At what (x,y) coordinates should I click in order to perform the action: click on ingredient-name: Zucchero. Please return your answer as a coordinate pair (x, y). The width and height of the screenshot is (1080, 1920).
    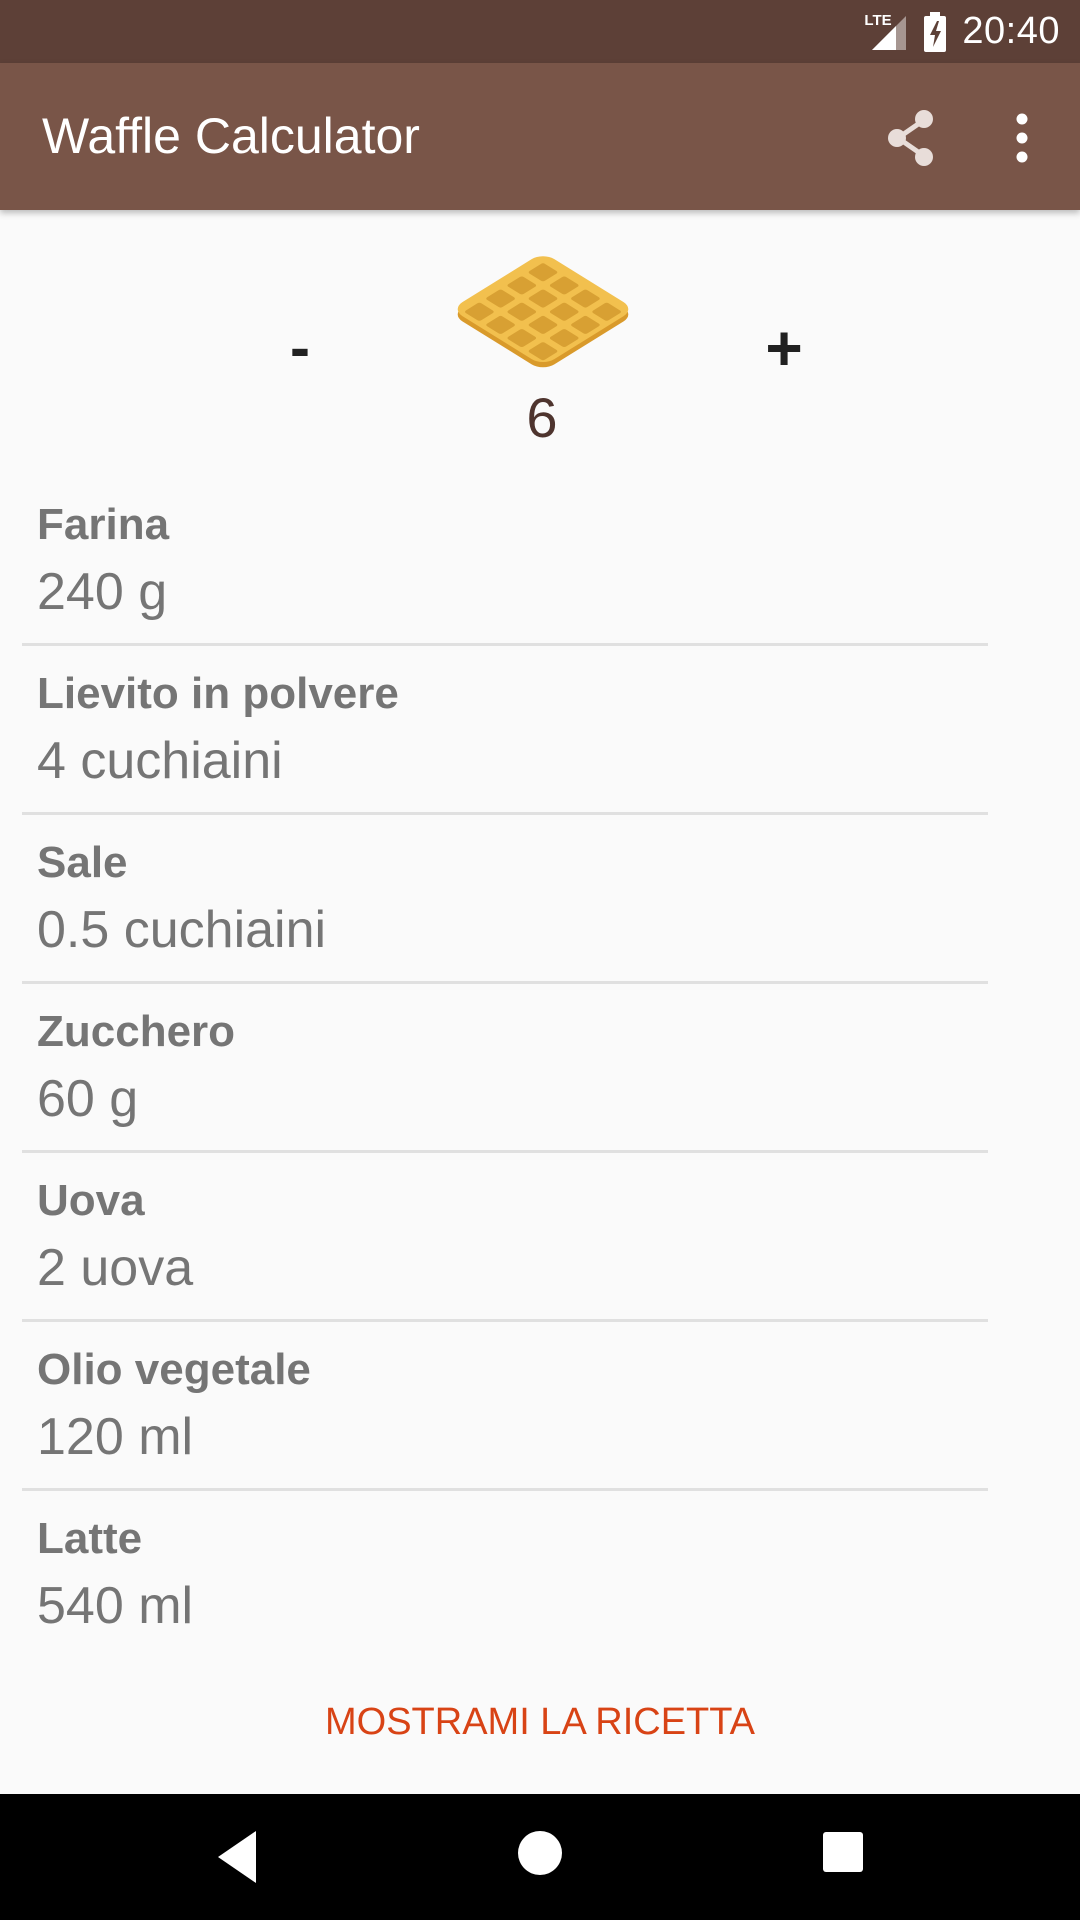
    Looking at the image, I should click on (136, 1031).